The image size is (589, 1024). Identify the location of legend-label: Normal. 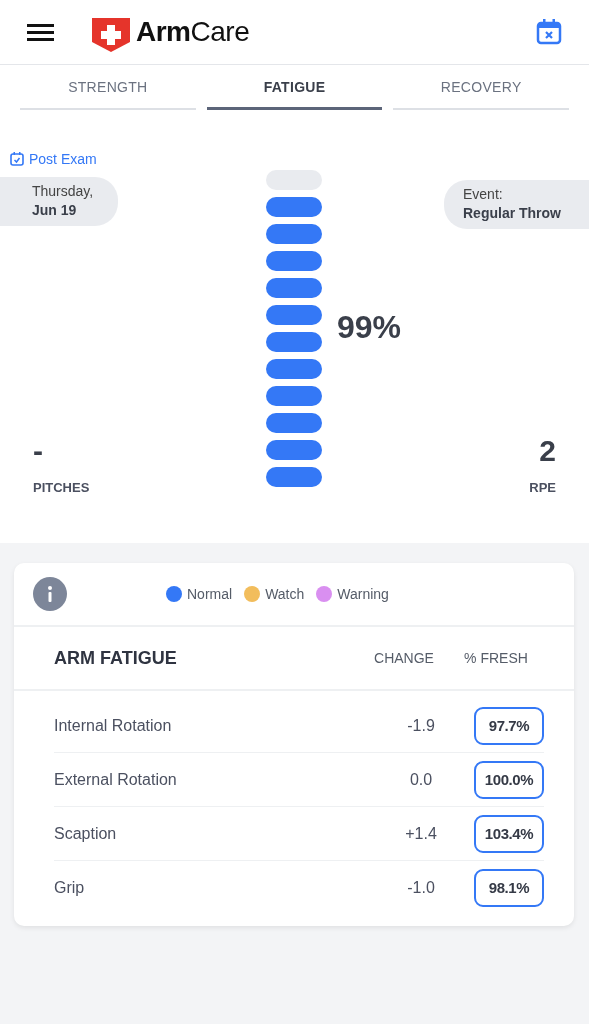
(210, 594).